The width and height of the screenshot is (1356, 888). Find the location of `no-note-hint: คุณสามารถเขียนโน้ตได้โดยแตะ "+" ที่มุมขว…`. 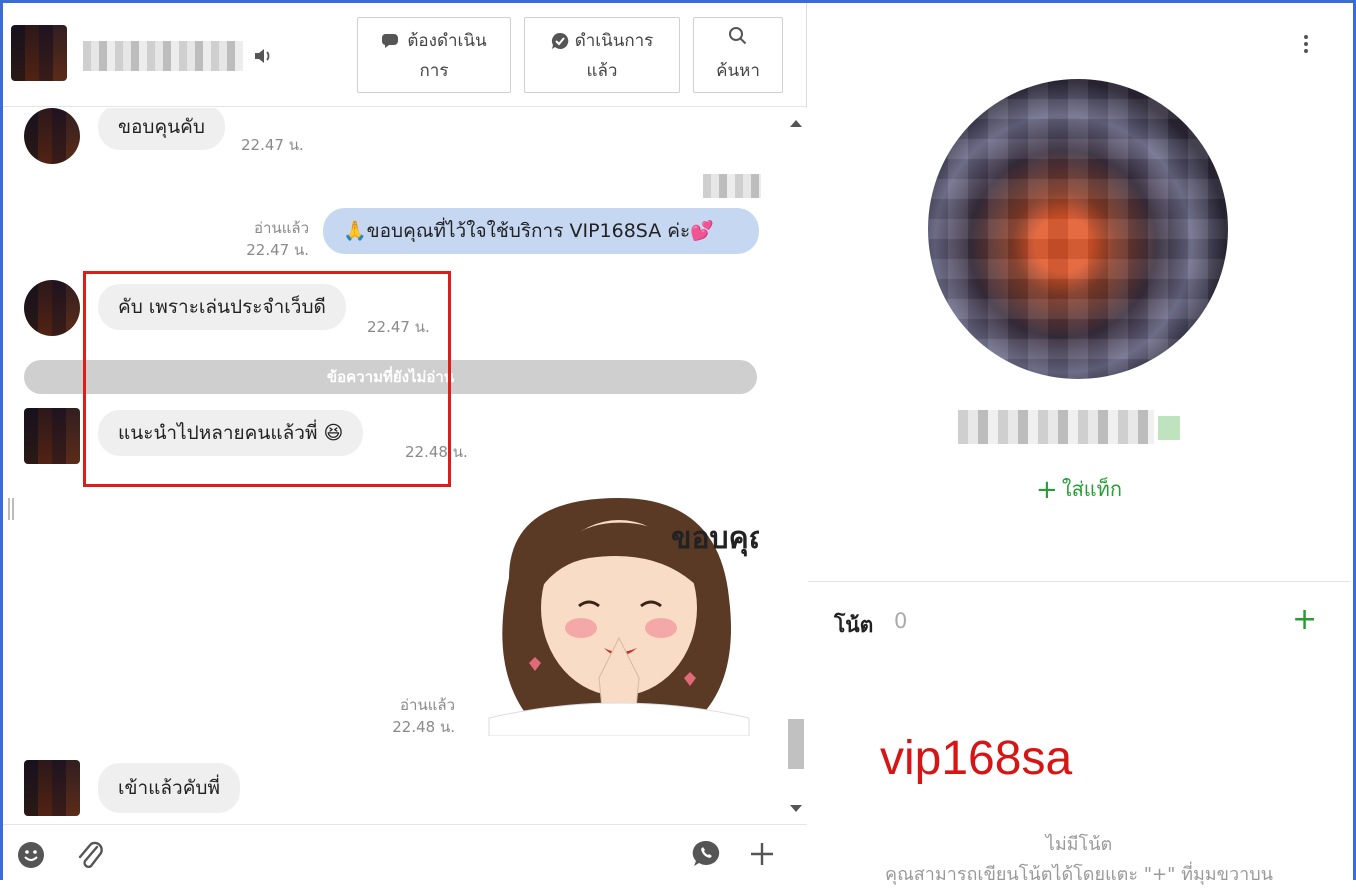

no-note-hint: คุณสามารถเขียนโน้ตได้โดยแตะ "+" ที่มุมขว… is located at coordinates (1079, 874).